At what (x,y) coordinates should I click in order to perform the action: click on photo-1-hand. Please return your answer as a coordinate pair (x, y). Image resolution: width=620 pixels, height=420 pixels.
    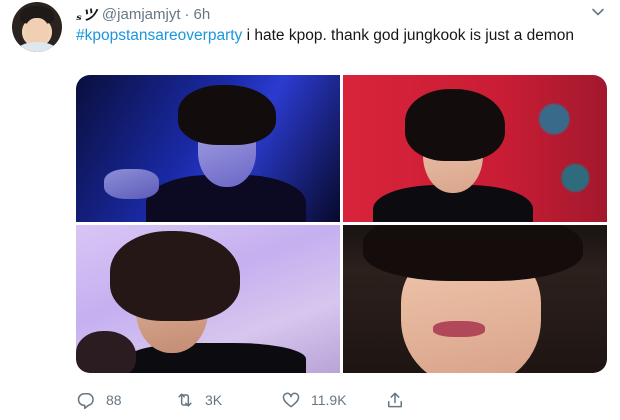
    Looking at the image, I should click on (131, 184).